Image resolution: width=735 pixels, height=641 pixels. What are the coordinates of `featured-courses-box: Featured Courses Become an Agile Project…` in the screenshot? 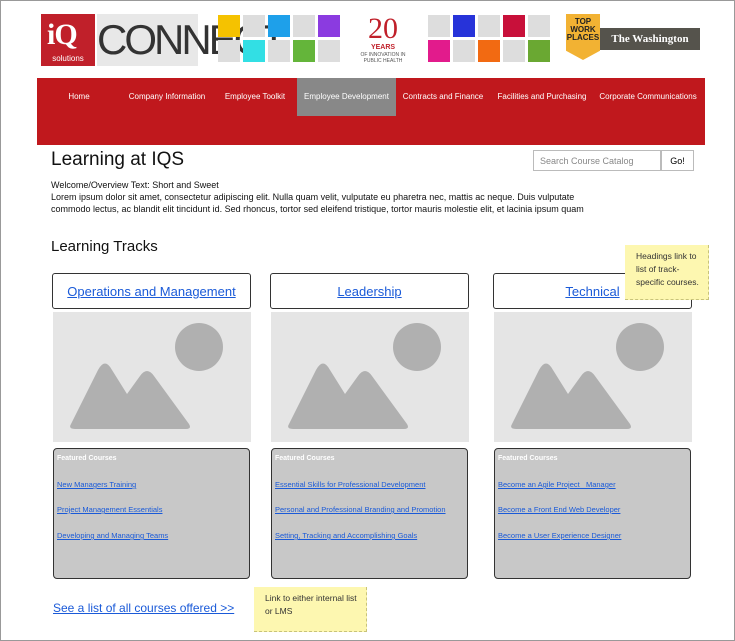 It's located at (592, 513).